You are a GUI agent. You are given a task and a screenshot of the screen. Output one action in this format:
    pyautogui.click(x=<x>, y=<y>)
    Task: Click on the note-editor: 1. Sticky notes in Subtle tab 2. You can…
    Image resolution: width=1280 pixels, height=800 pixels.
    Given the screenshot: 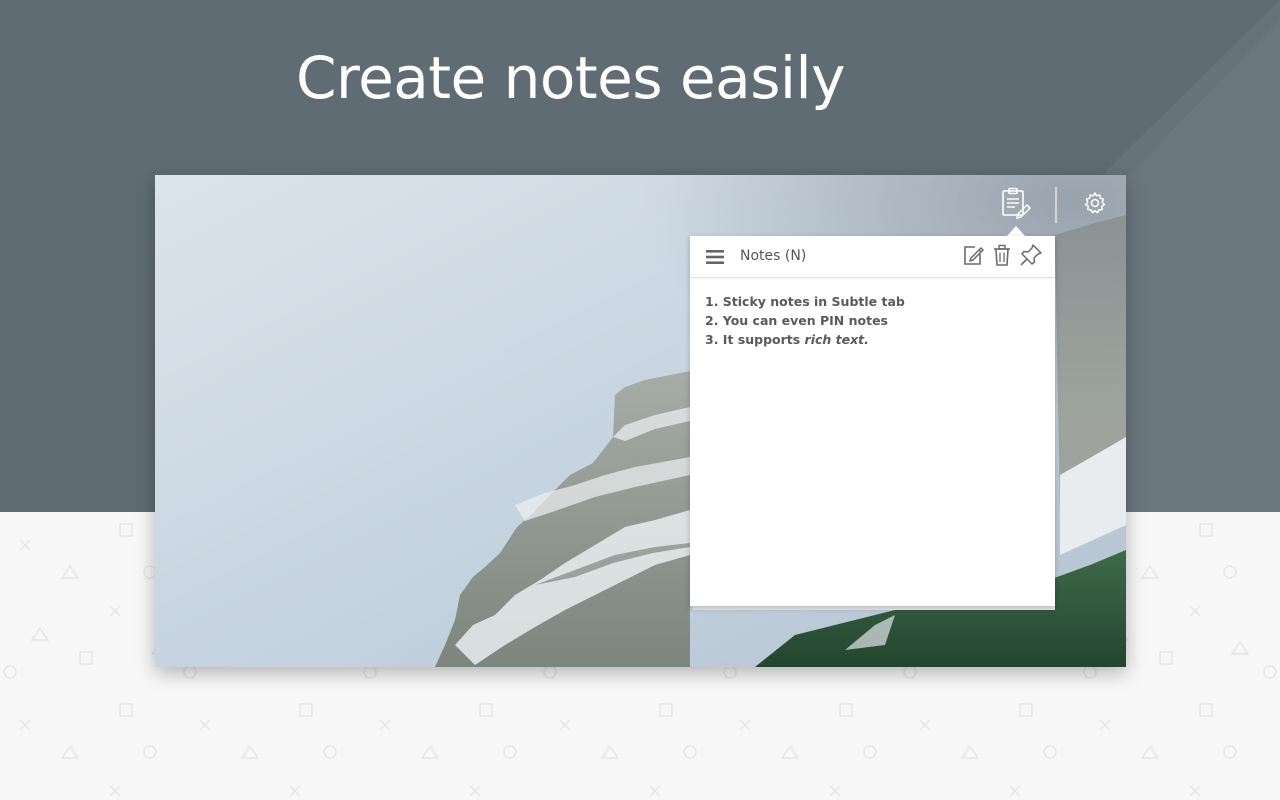 What is the action you would take?
    pyautogui.click(x=872, y=313)
    